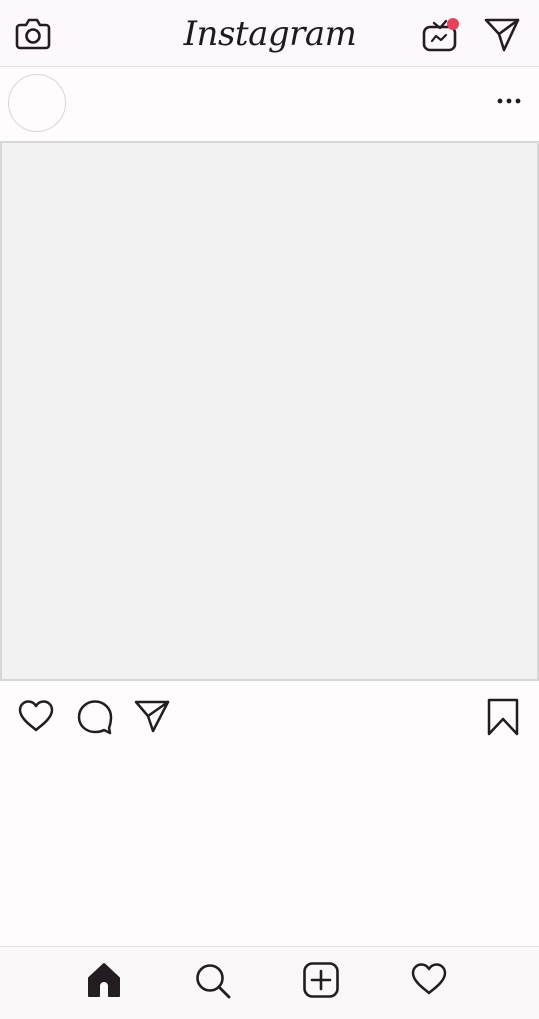 This screenshot has height=1019, width=539. What do you see at coordinates (104, 980) in the screenshot?
I see `home-icon` at bounding box center [104, 980].